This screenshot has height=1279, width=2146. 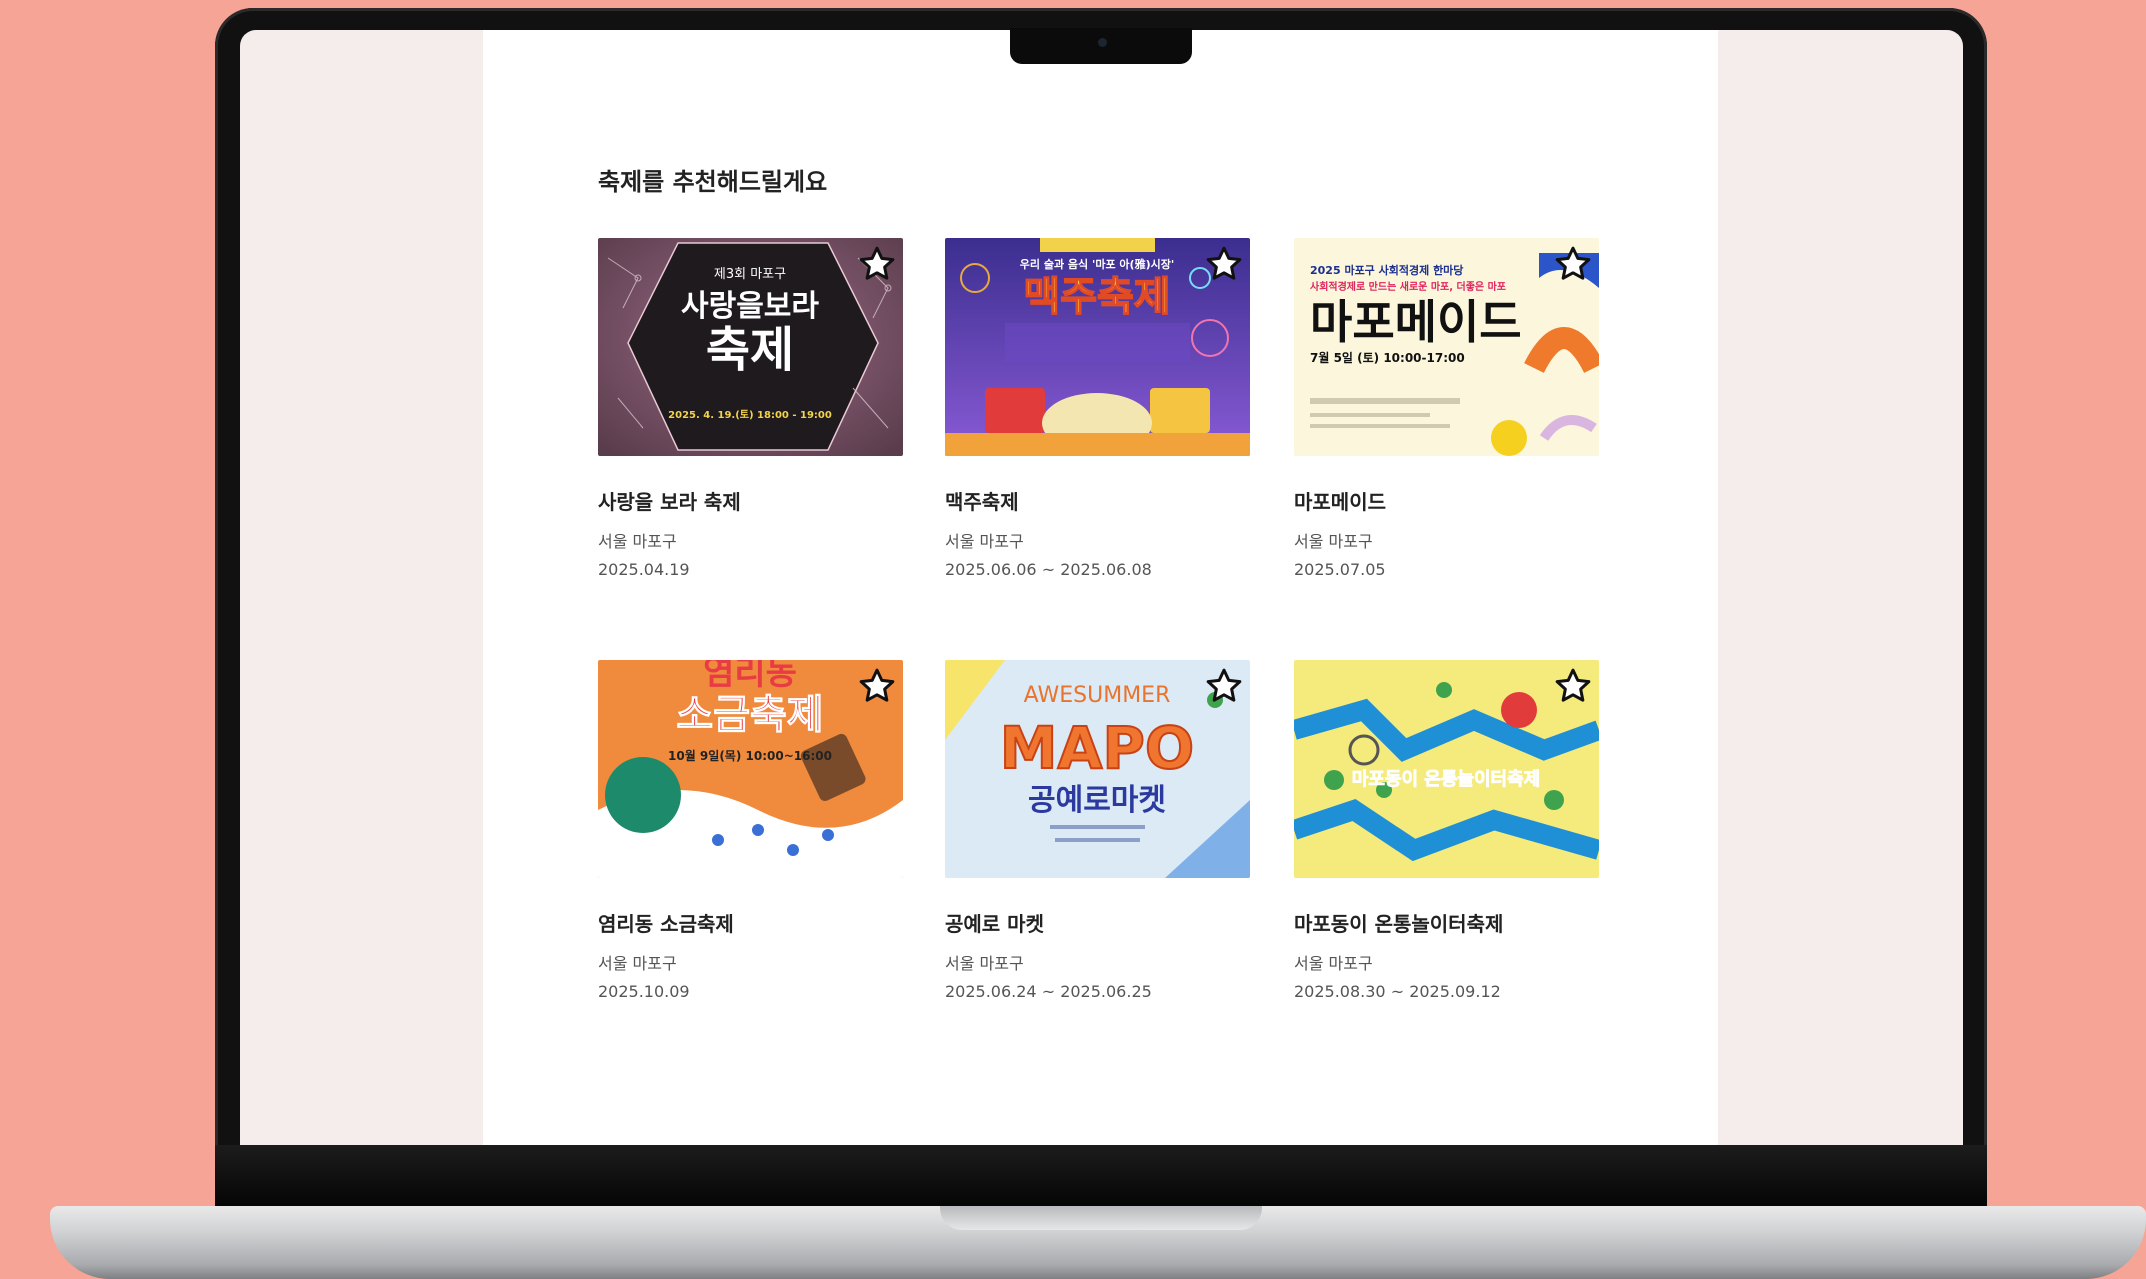 What do you see at coordinates (1416, 322) in the screenshot?
I see `poster-text: 마포메이드` at bounding box center [1416, 322].